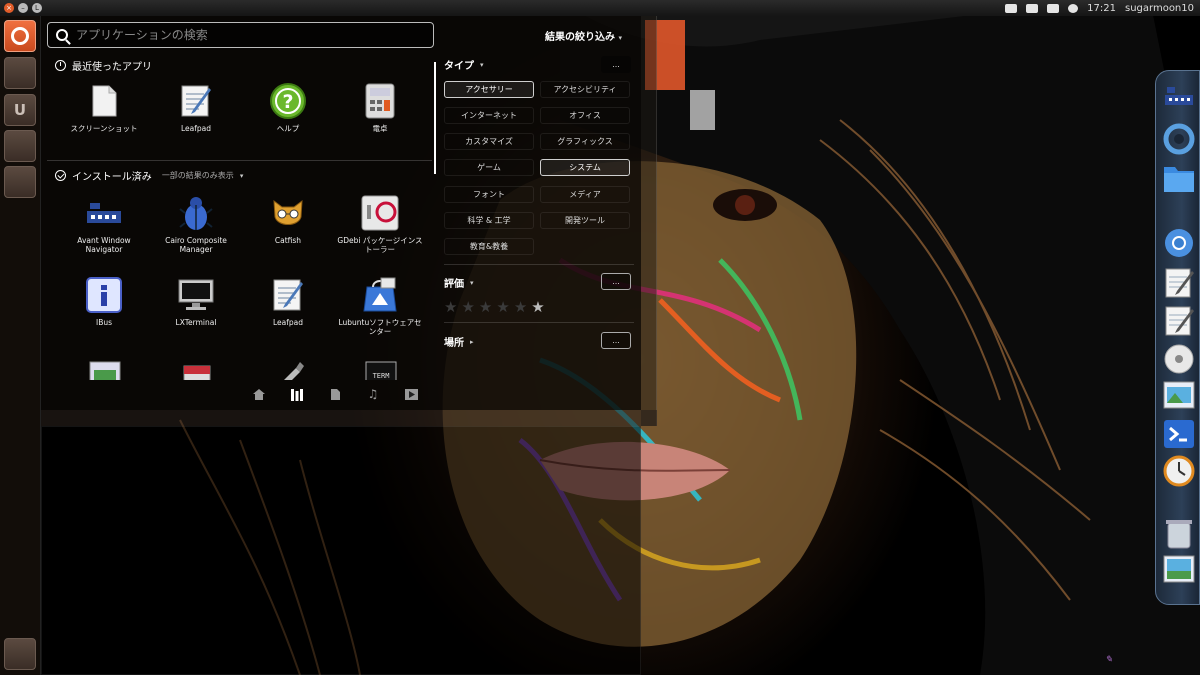 This screenshot has height=675, width=1200. Describe the element at coordinates (373, 394) in the screenshot. I see `music-icon: ♫` at that location.